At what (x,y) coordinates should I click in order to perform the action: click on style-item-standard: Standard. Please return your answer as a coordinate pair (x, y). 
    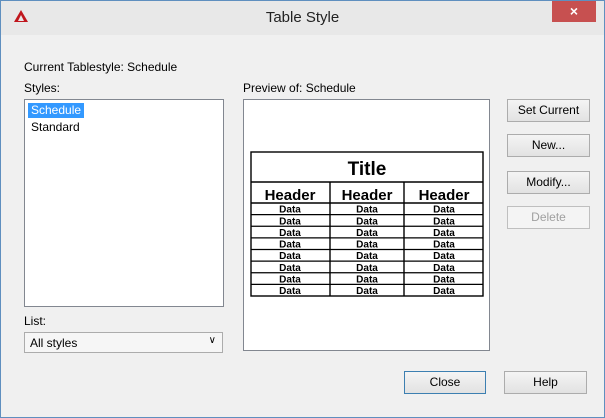
    Looking at the image, I should click on (55, 127).